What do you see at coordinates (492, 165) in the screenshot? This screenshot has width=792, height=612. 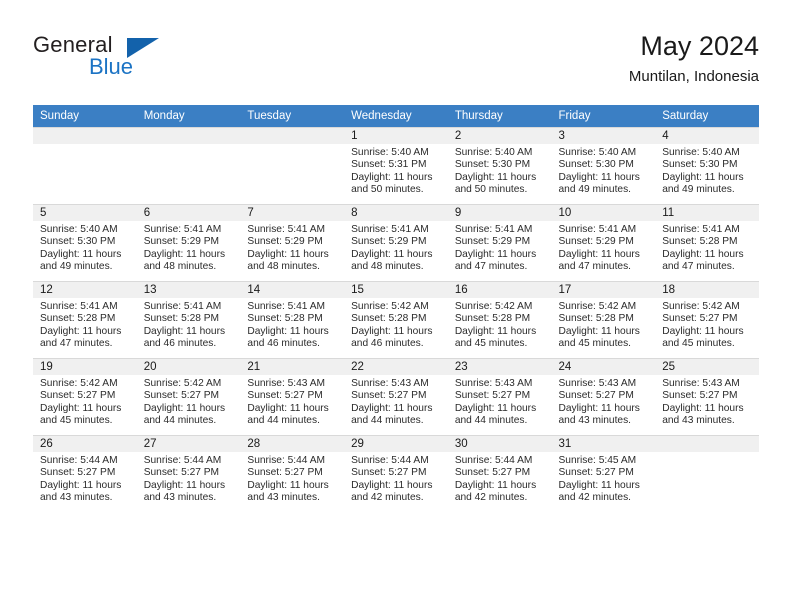 I see `sunset-time: Sunset: 5:30 PM` at bounding box center [492, 165].